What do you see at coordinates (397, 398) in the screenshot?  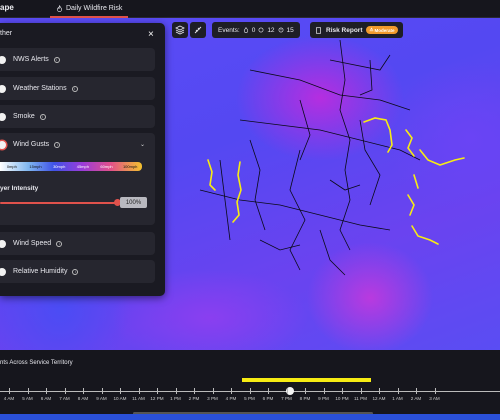 I see `timeline-hour-label: 1 AM` at bounding box center [397, 398].